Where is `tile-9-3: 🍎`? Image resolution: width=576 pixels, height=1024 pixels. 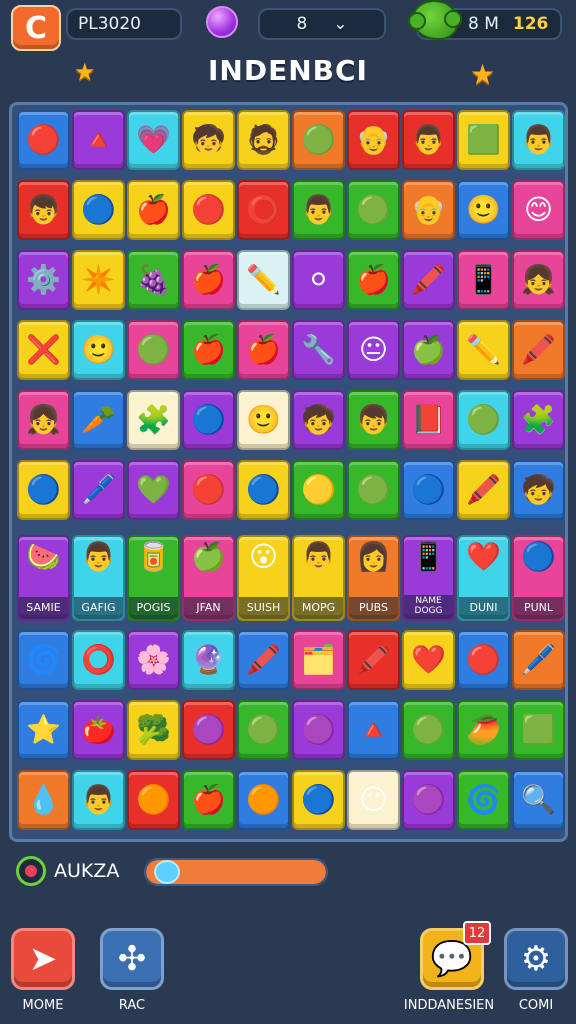 tile-9-3: 🍎 is located at coordinates (208, 800).